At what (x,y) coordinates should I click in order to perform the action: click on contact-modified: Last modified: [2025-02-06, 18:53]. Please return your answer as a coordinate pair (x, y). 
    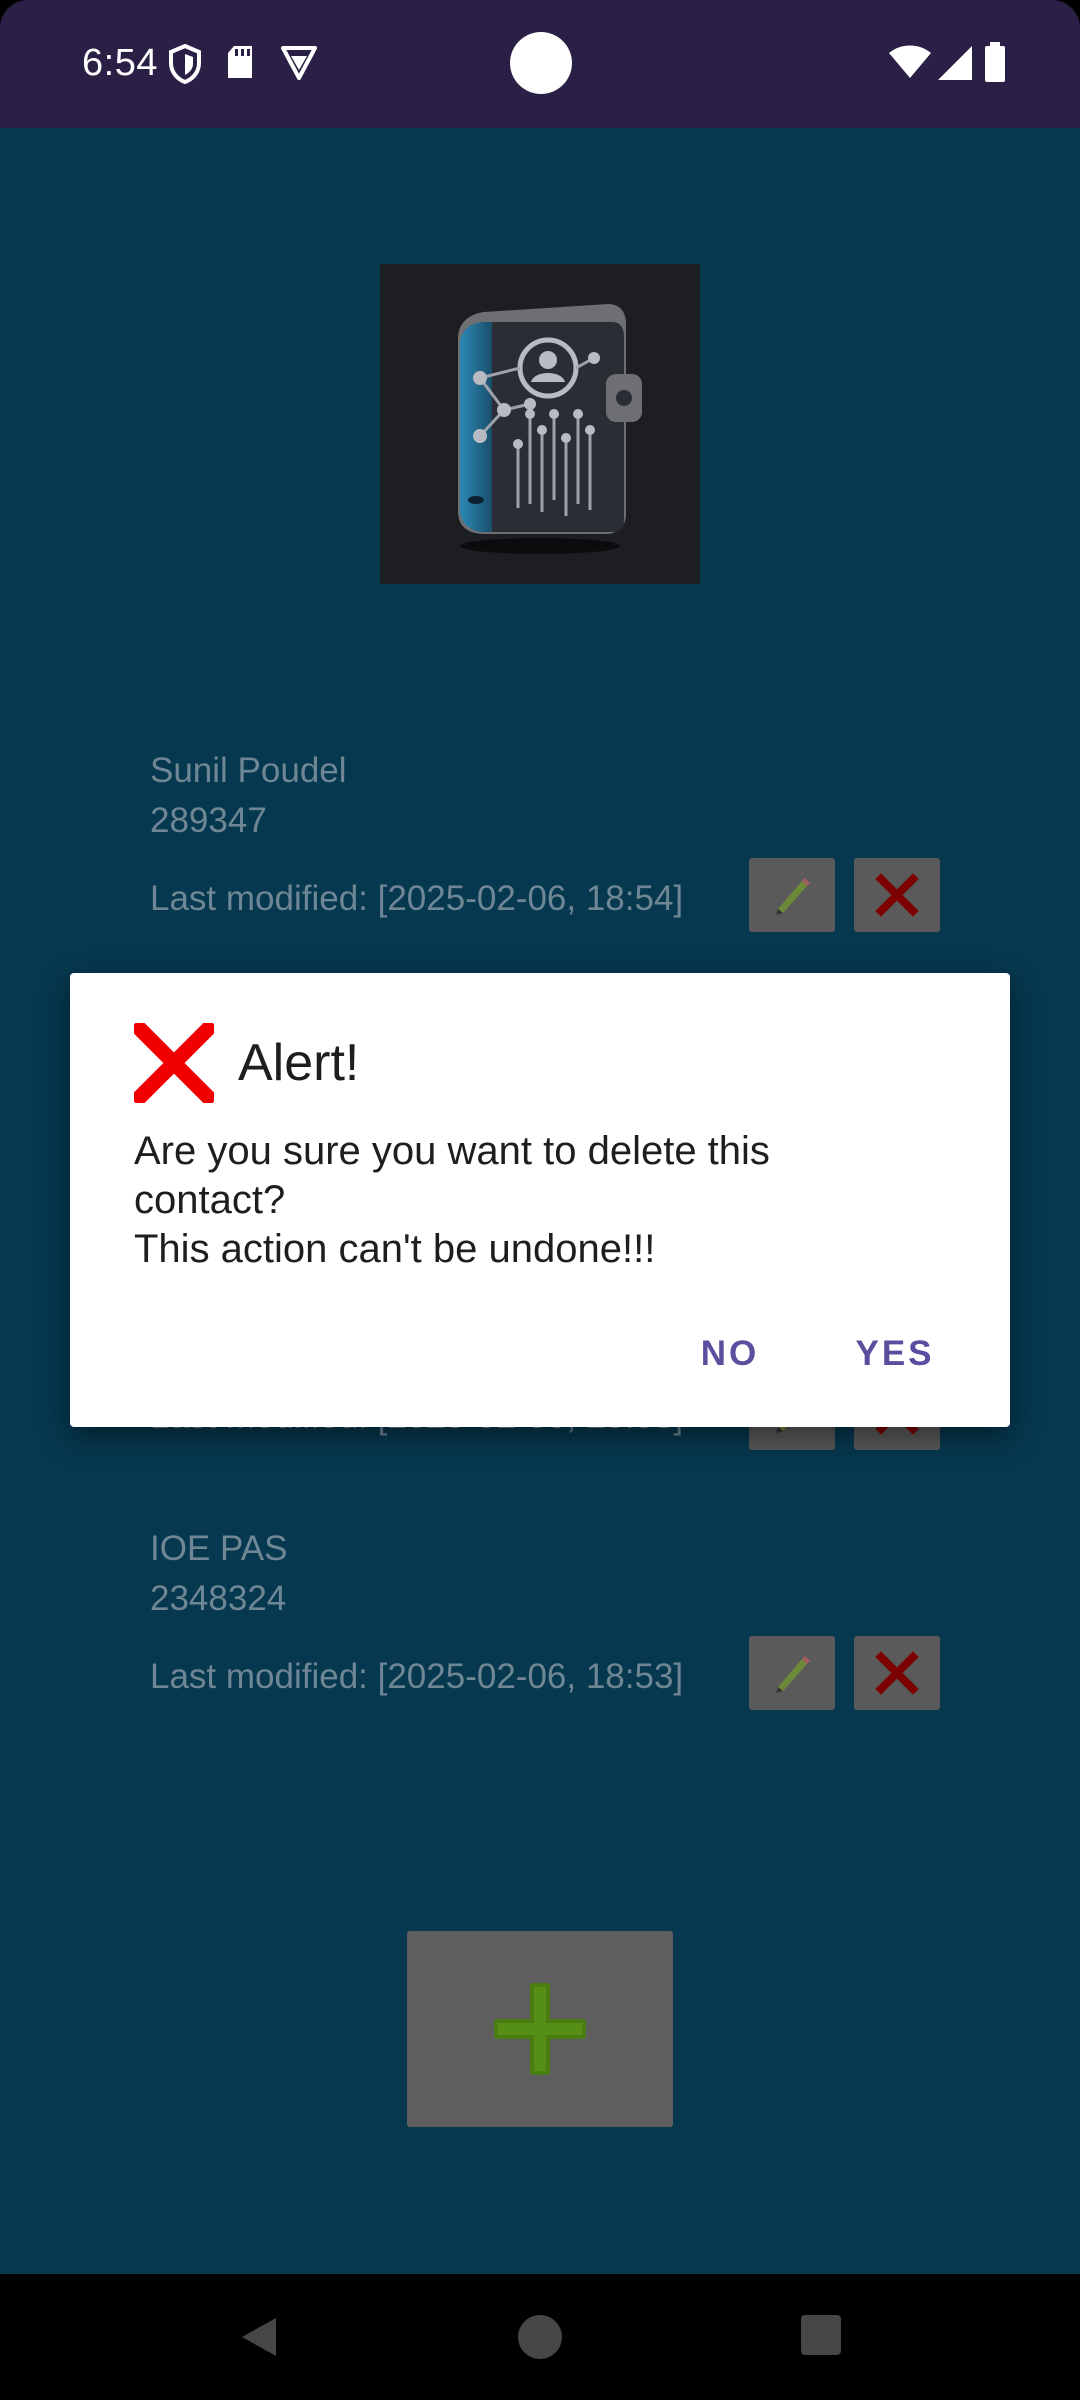
    Looking at the image, I should click on (417, 1676).